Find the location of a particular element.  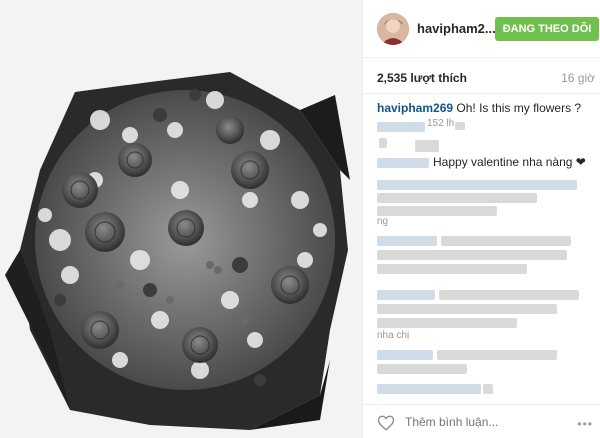

comment-fragment: nha chị is located at coordinates (393, 335).